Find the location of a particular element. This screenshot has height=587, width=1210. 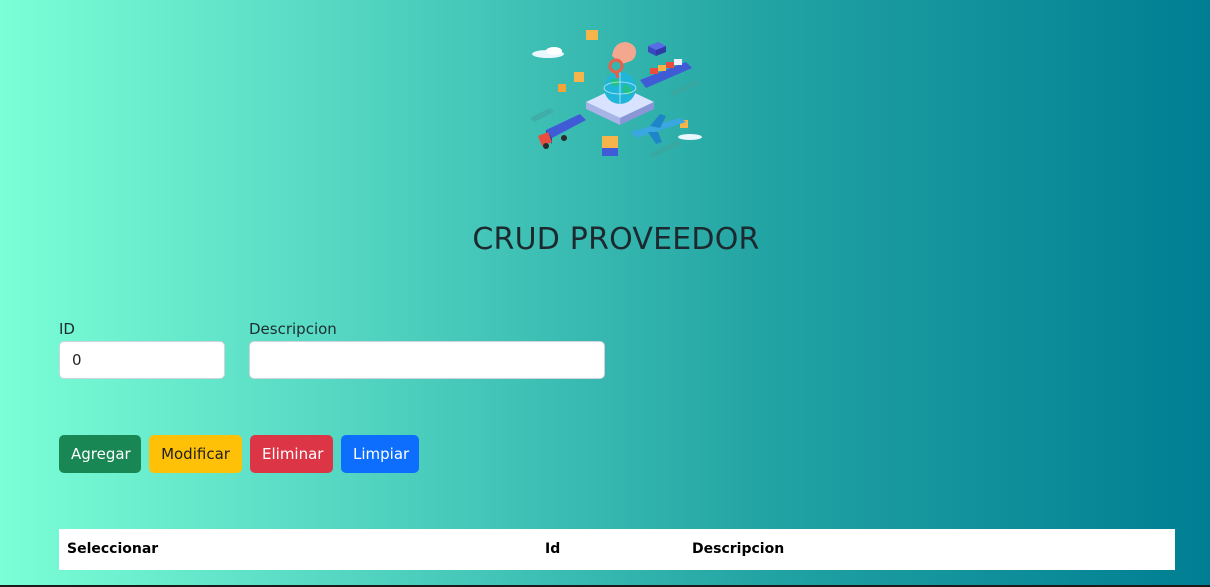

column-header-id: Id is located at coordinates (553, 549).